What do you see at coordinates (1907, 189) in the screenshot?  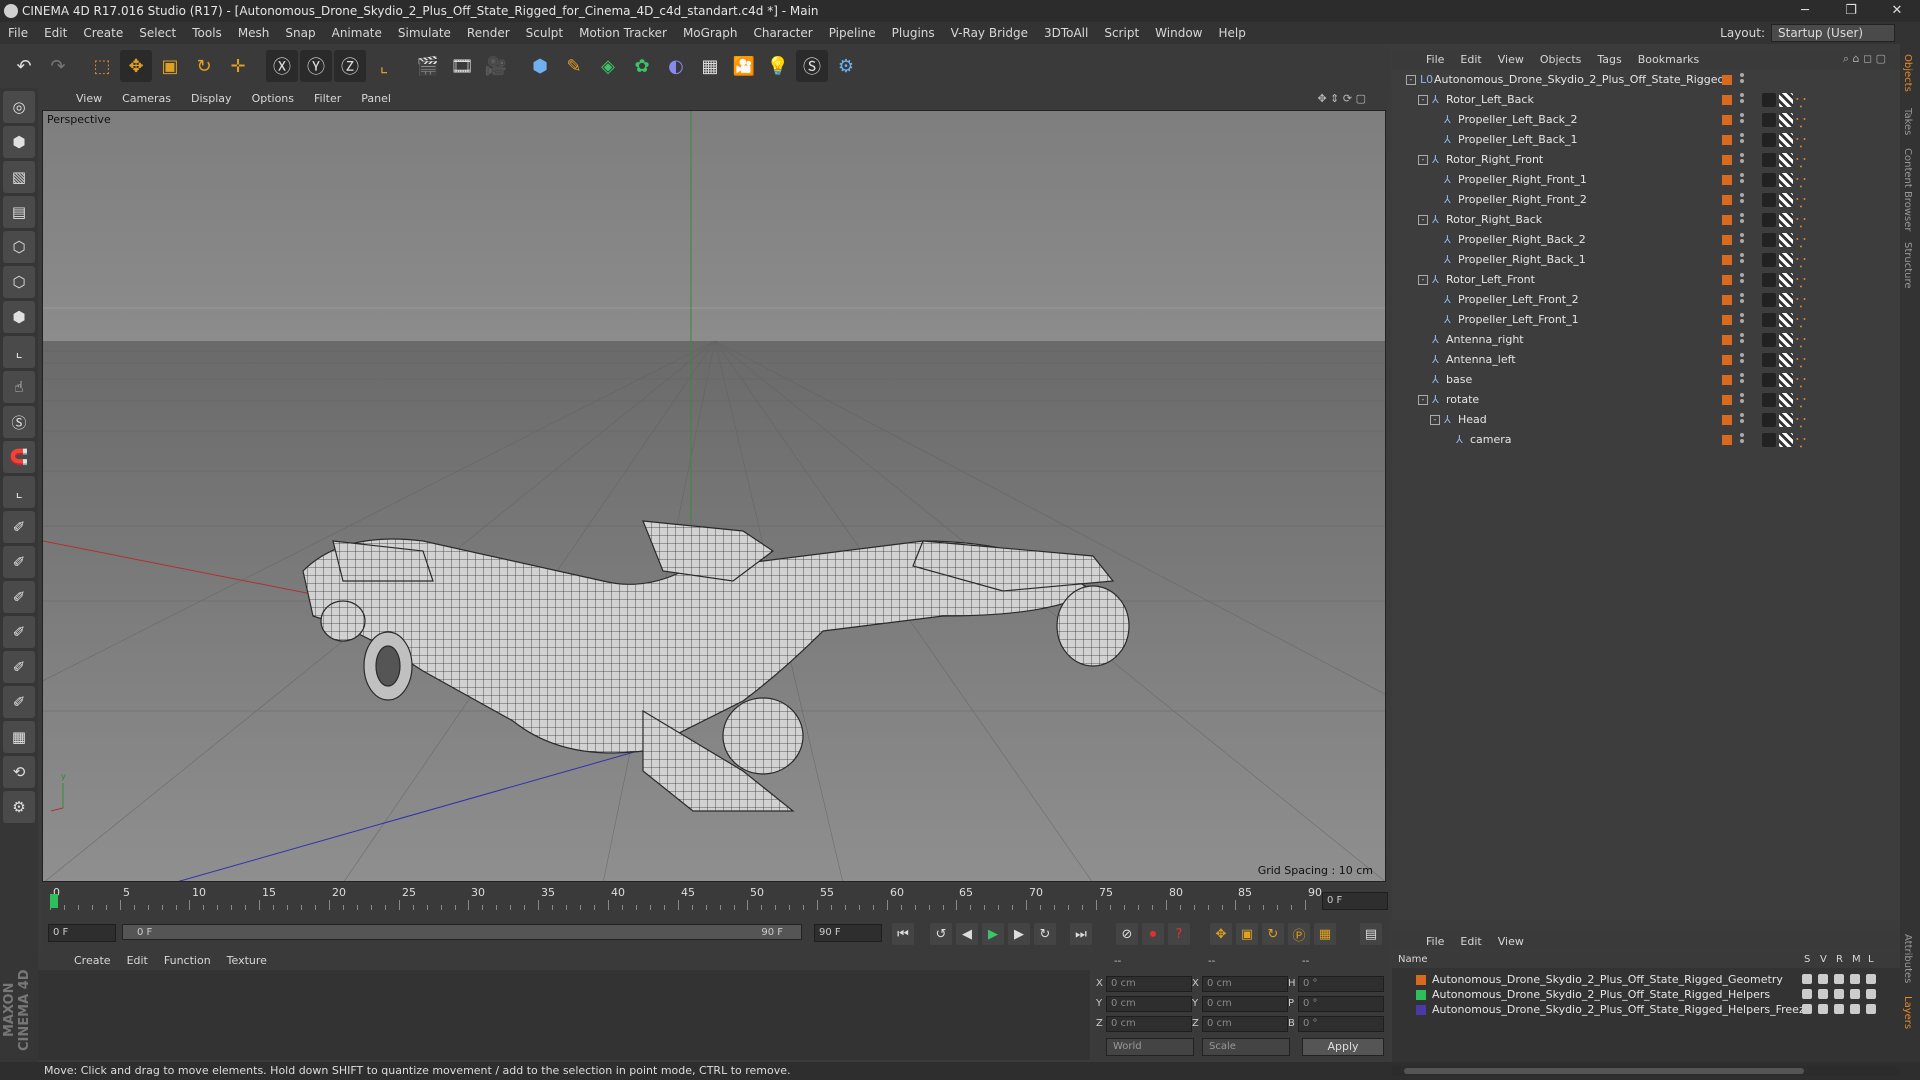 I see `tab-content-browser: Content Browser` at bounding box center [1907, 189].